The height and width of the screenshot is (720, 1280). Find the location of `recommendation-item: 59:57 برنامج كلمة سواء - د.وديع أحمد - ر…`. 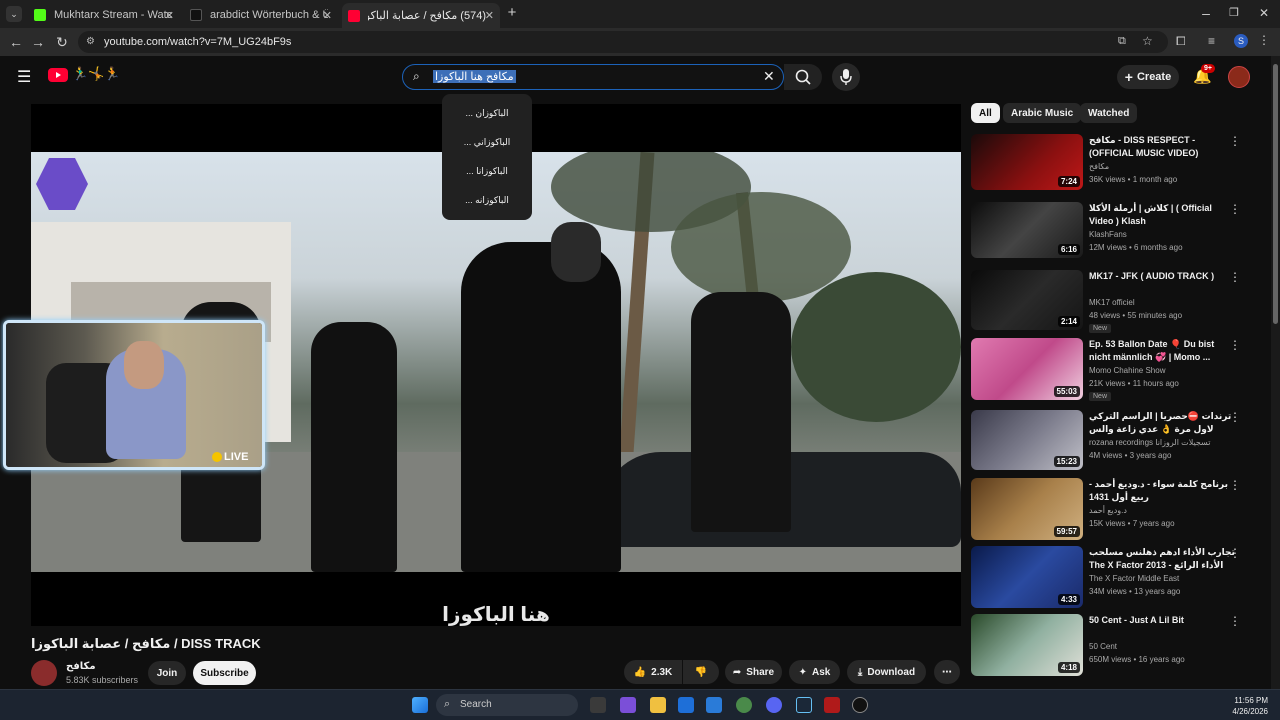

recommendation-item: 59:57 برنامج كلمة سواء - د.وديع أحمد - ر… is located at coordinates (1116, 510).